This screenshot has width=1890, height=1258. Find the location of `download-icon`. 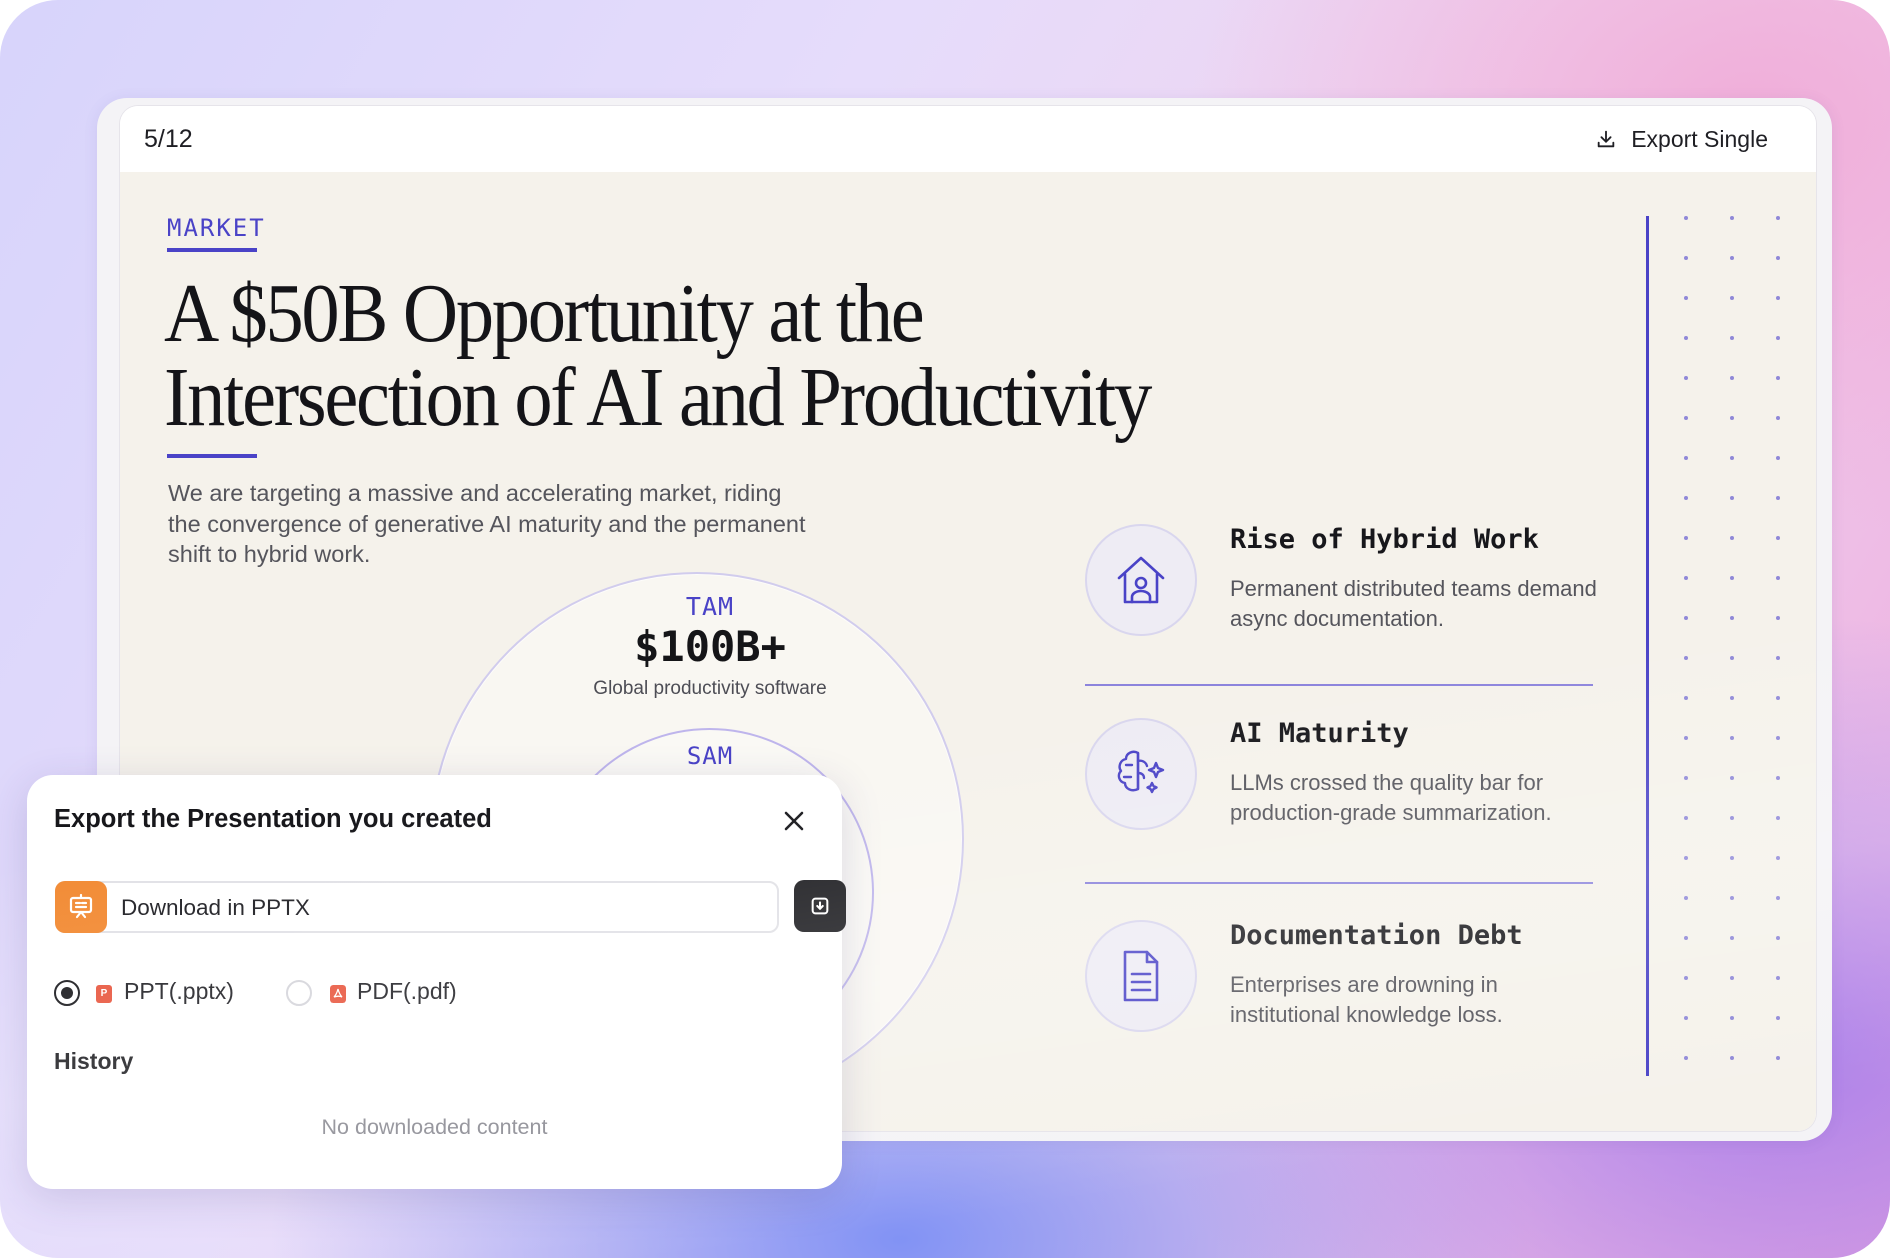

download-icon is located at coordinates (1606, 139).